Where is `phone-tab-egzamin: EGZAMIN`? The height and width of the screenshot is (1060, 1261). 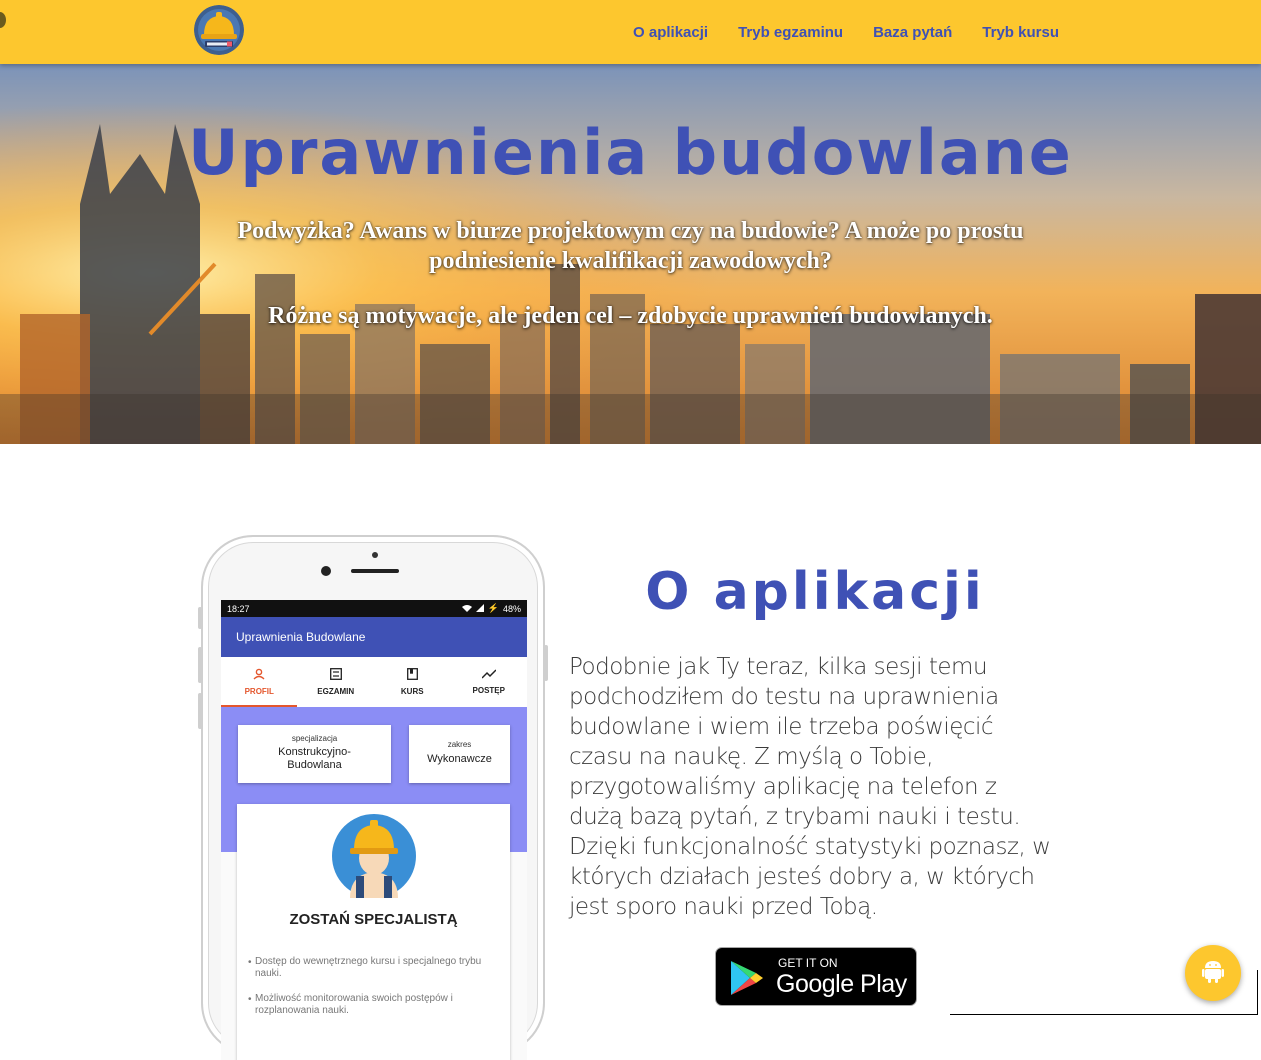 phone-tab-egzamin: EGZAMIN is located at coordinates (336, 682).